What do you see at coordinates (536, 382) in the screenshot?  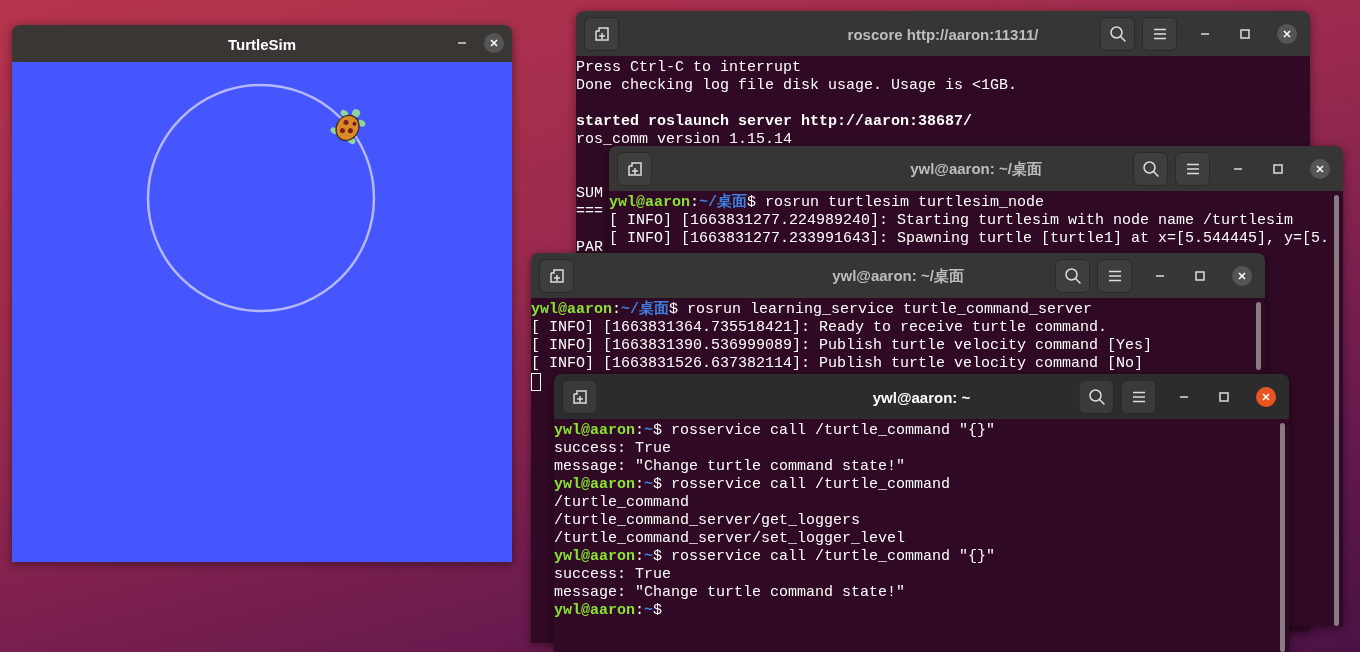 I see `text-cursor` at bounding box center [536, 382].